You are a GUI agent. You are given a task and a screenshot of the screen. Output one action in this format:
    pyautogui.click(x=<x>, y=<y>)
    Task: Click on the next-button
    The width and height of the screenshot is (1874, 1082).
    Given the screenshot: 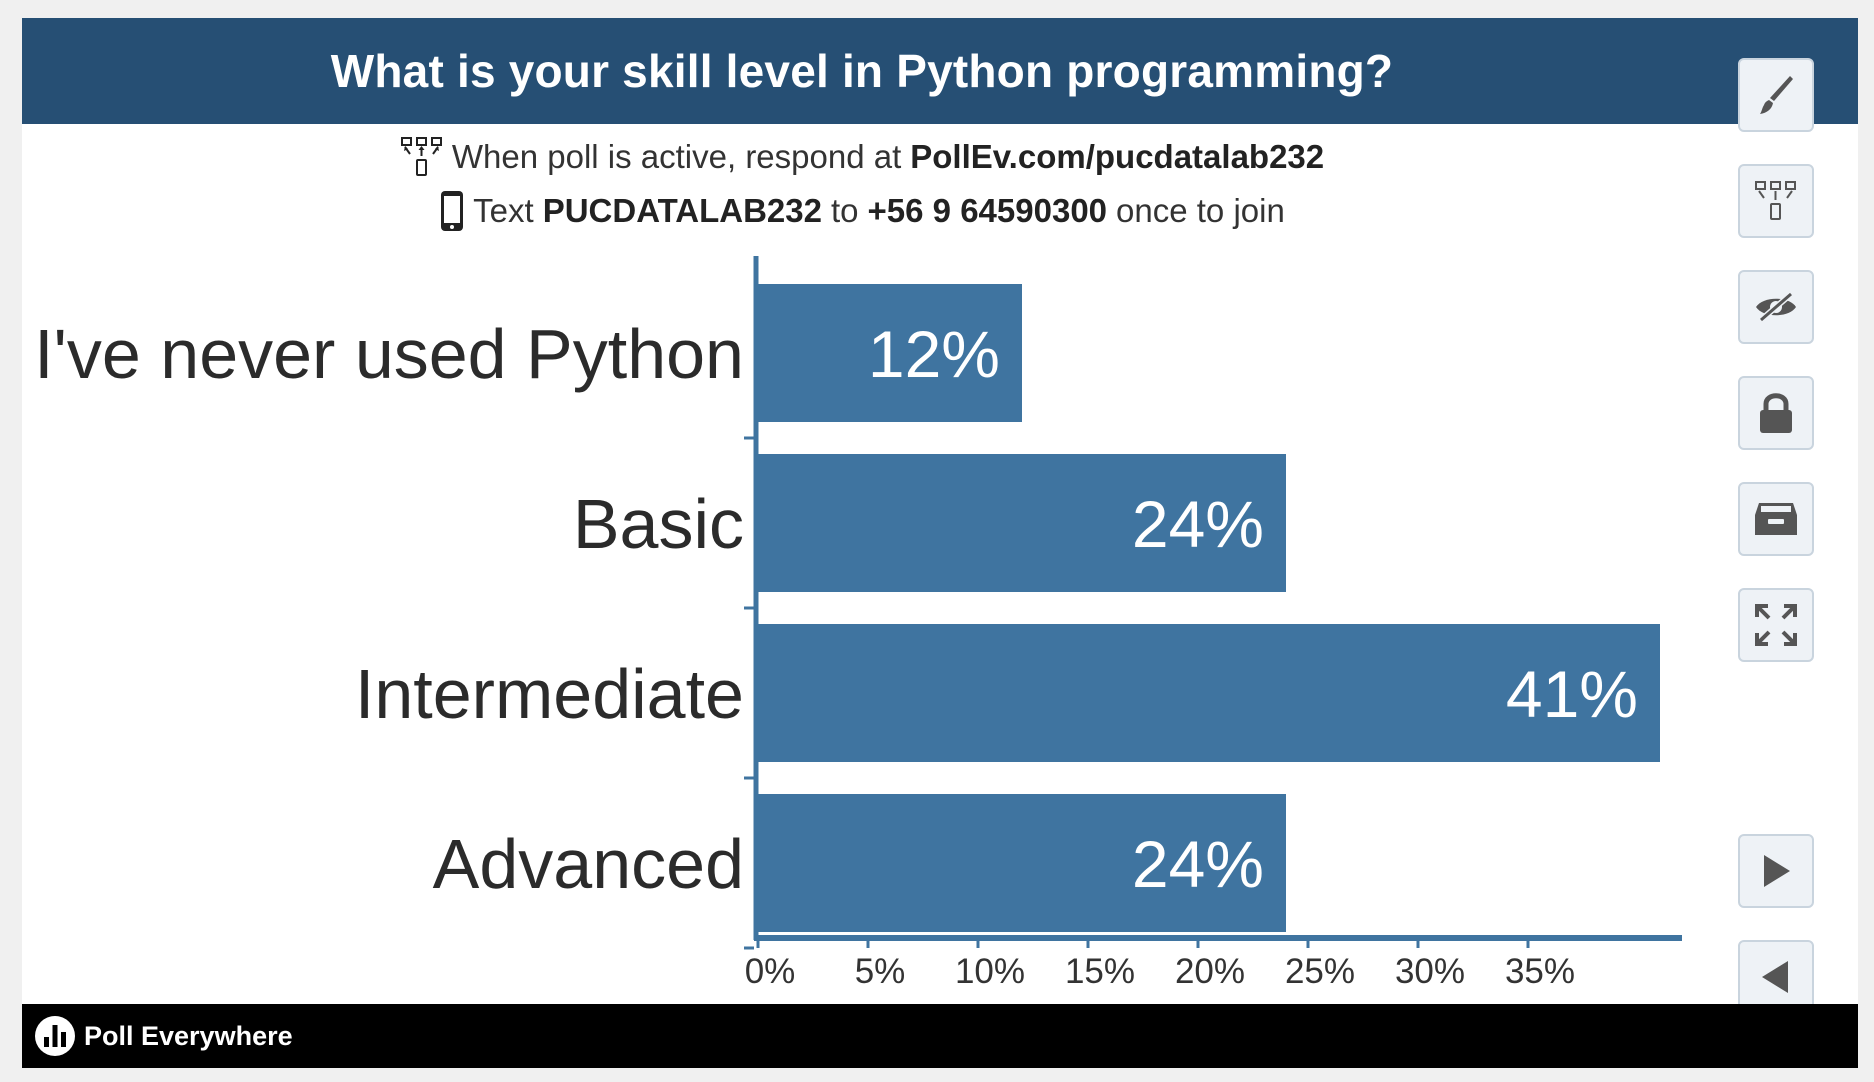 What is the action you would take?
    pyautogui.click(x=1776, y=871)
    